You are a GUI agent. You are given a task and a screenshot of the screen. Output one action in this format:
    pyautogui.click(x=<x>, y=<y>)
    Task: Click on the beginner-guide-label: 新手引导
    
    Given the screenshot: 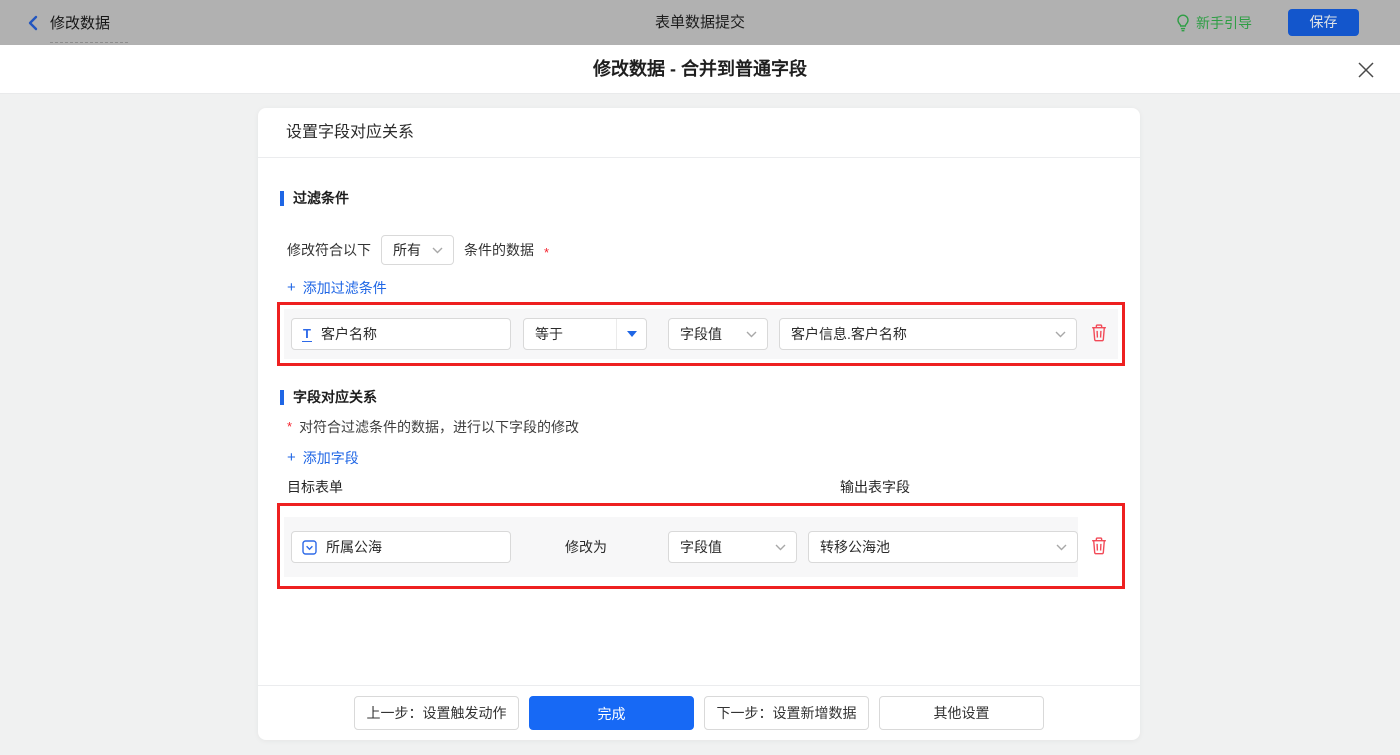 What is the action you would take?
    pyautogui.click(x=1224, y=22)
    